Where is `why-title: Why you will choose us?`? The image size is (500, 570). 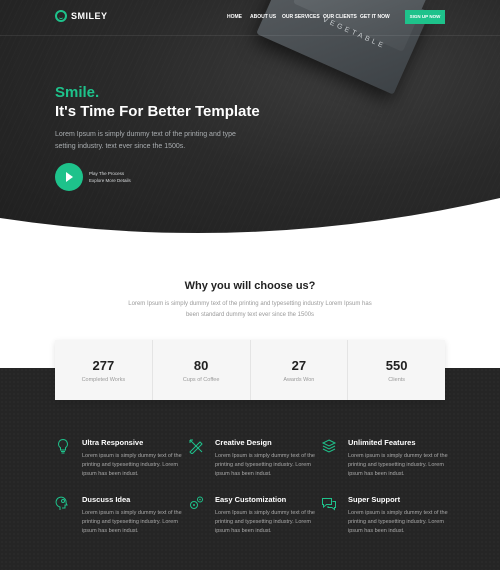
why-title: Why you will choose us? is located at coordinates (250, 286).